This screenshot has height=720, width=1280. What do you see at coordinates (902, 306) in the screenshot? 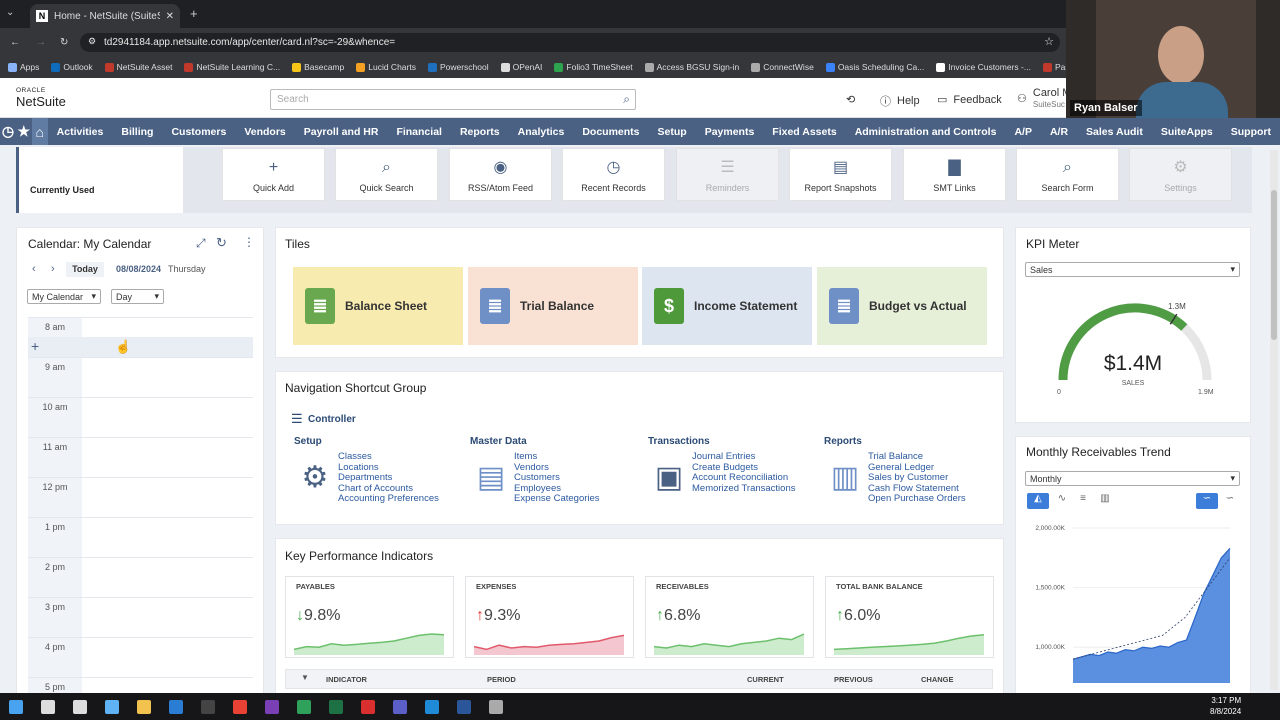
I see `tile-budget-vs-actual: ≣ Budget vs Actual` at bounding box center [902, 306].